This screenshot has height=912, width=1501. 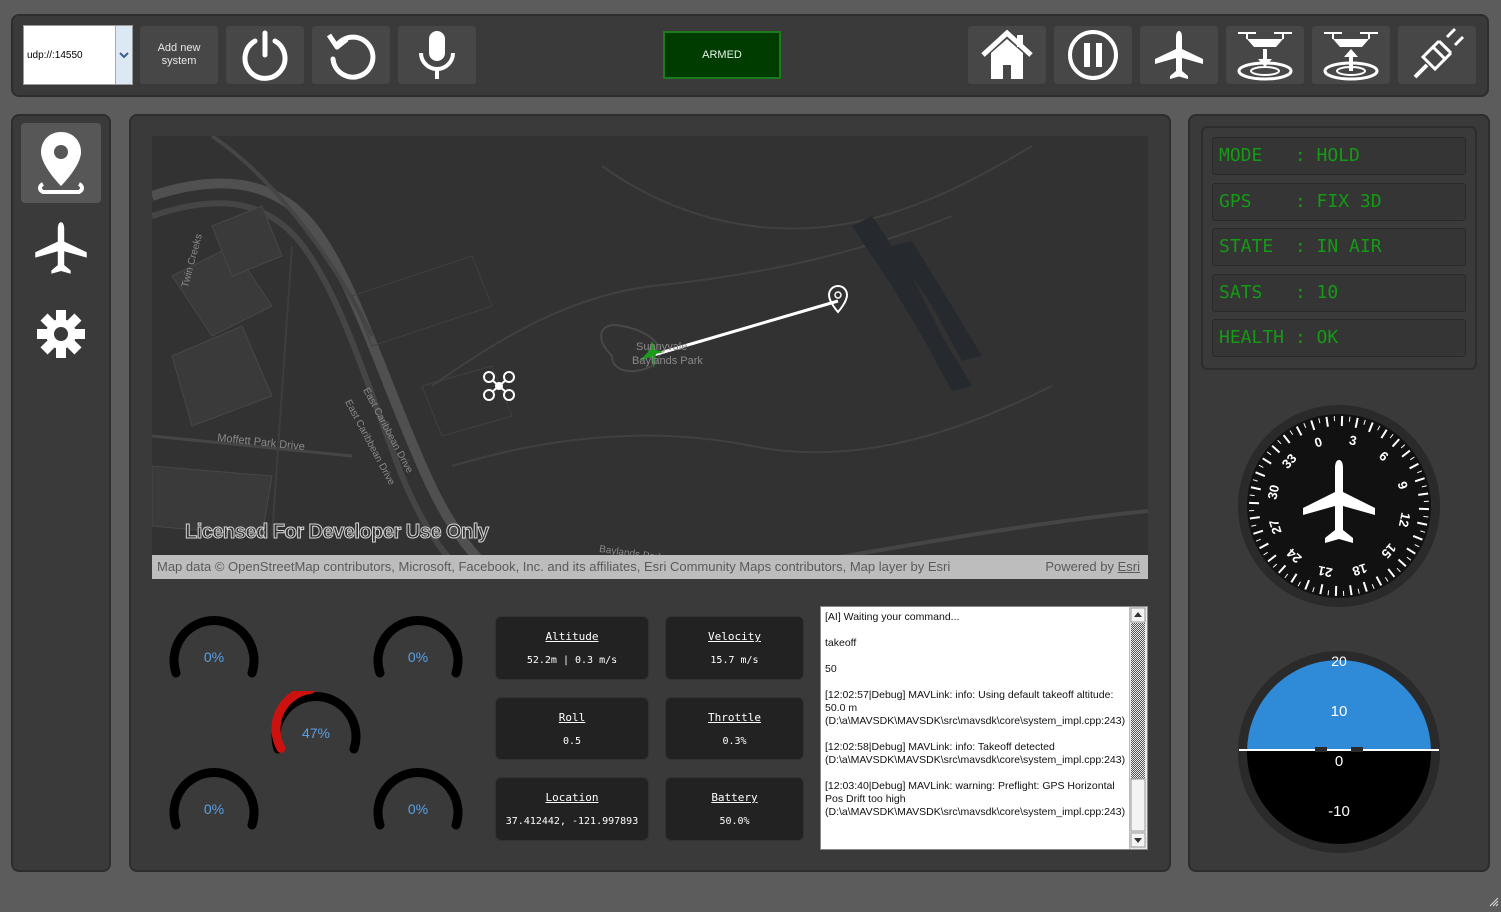 I want to click on motor-gauge-front-left: 0%, so click(x=214, y=650).